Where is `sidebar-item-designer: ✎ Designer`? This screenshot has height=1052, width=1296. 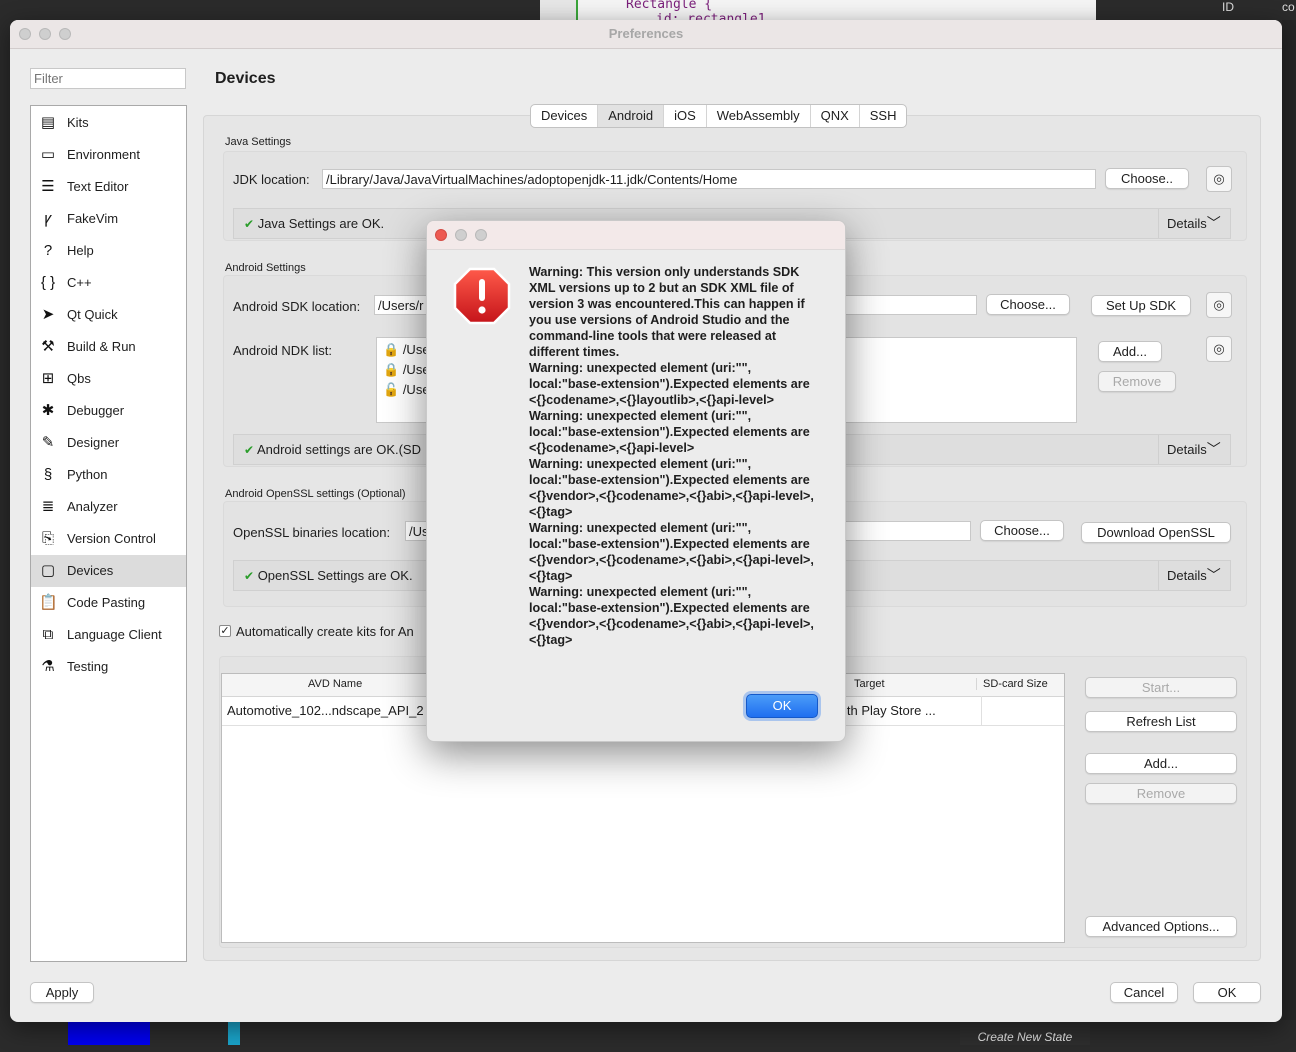
sidebar-item-designer: ✎ Designer is located at coordinates (108, 443).